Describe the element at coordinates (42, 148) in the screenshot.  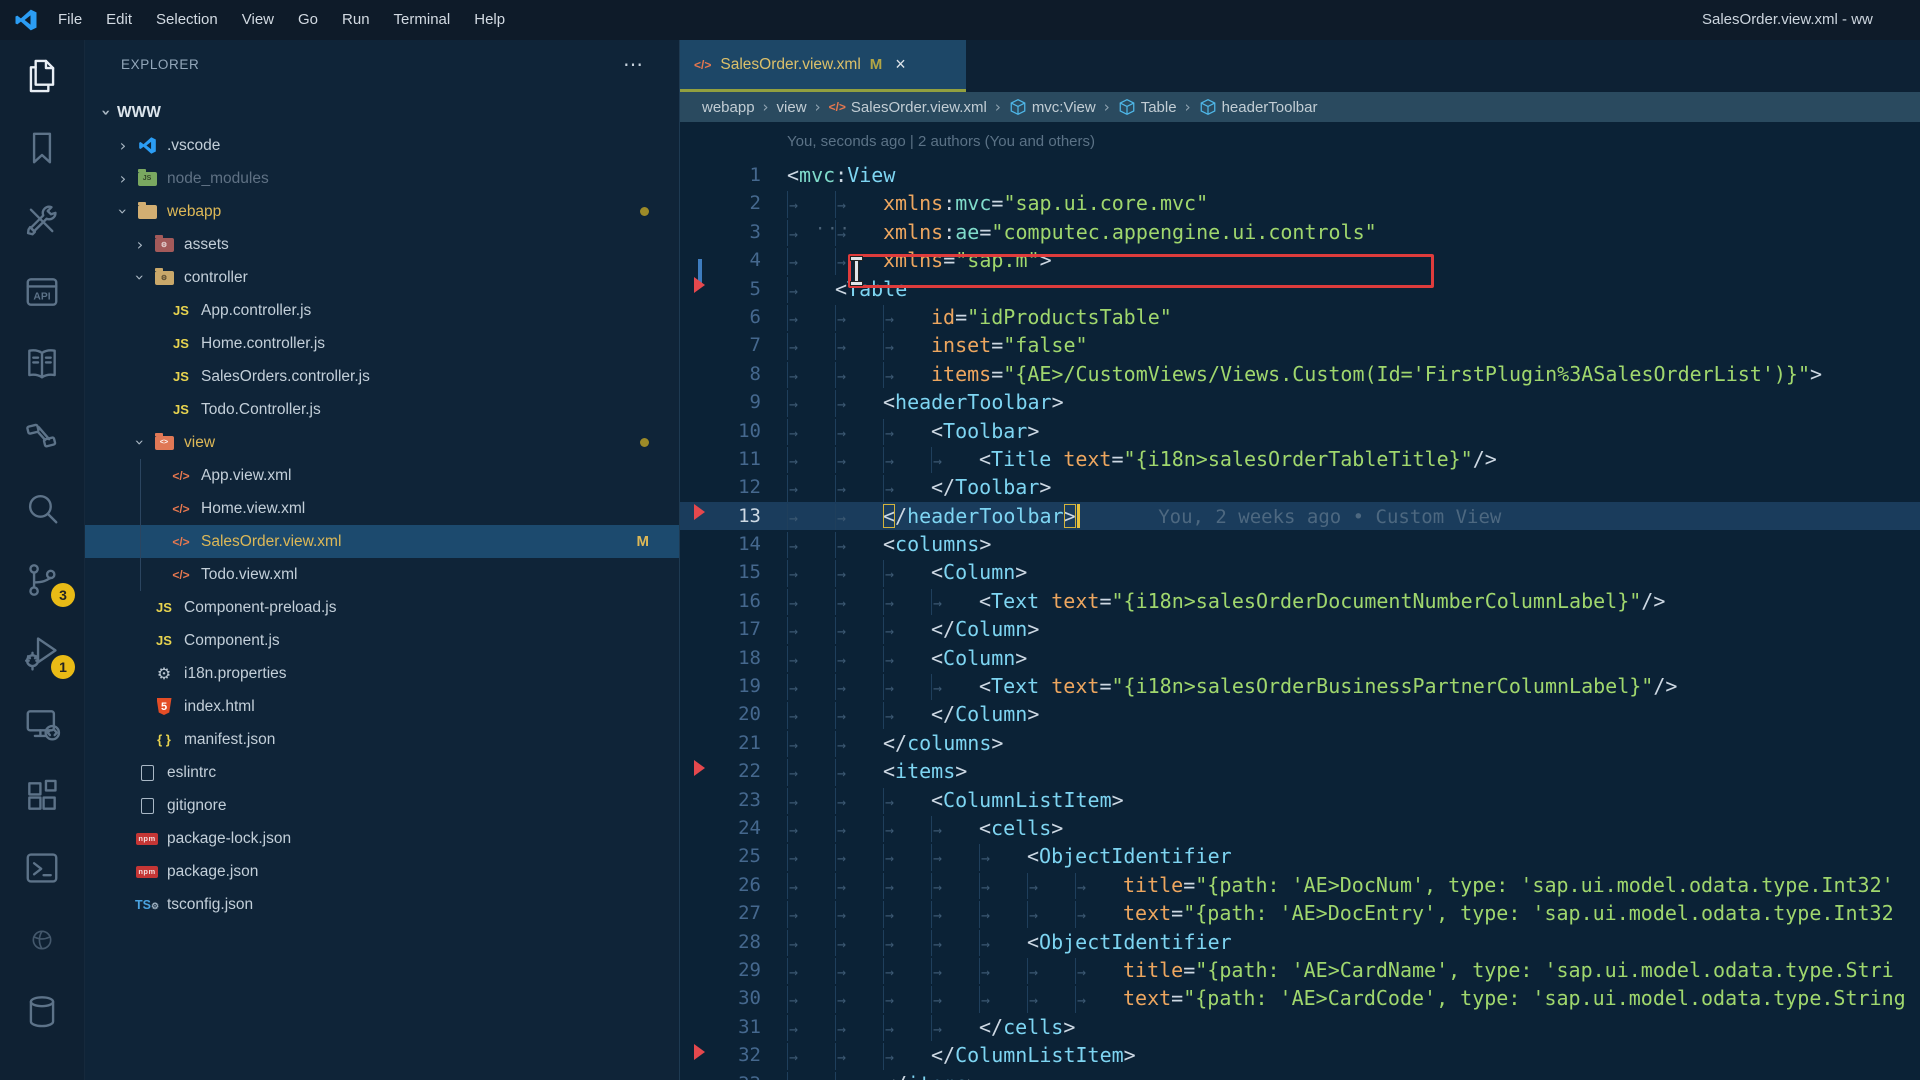
I see `activity-bookmarks-icon` at that location.